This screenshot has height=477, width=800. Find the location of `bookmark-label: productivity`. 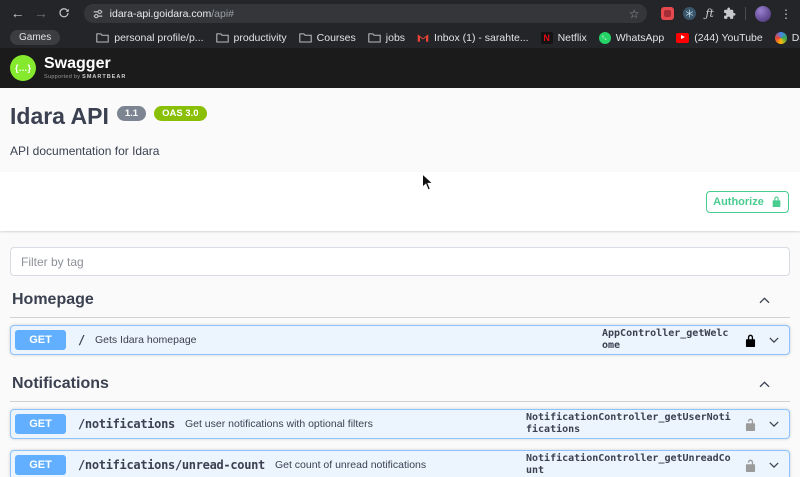

bookmark-label: productivity is located at coordinates (260, 37).